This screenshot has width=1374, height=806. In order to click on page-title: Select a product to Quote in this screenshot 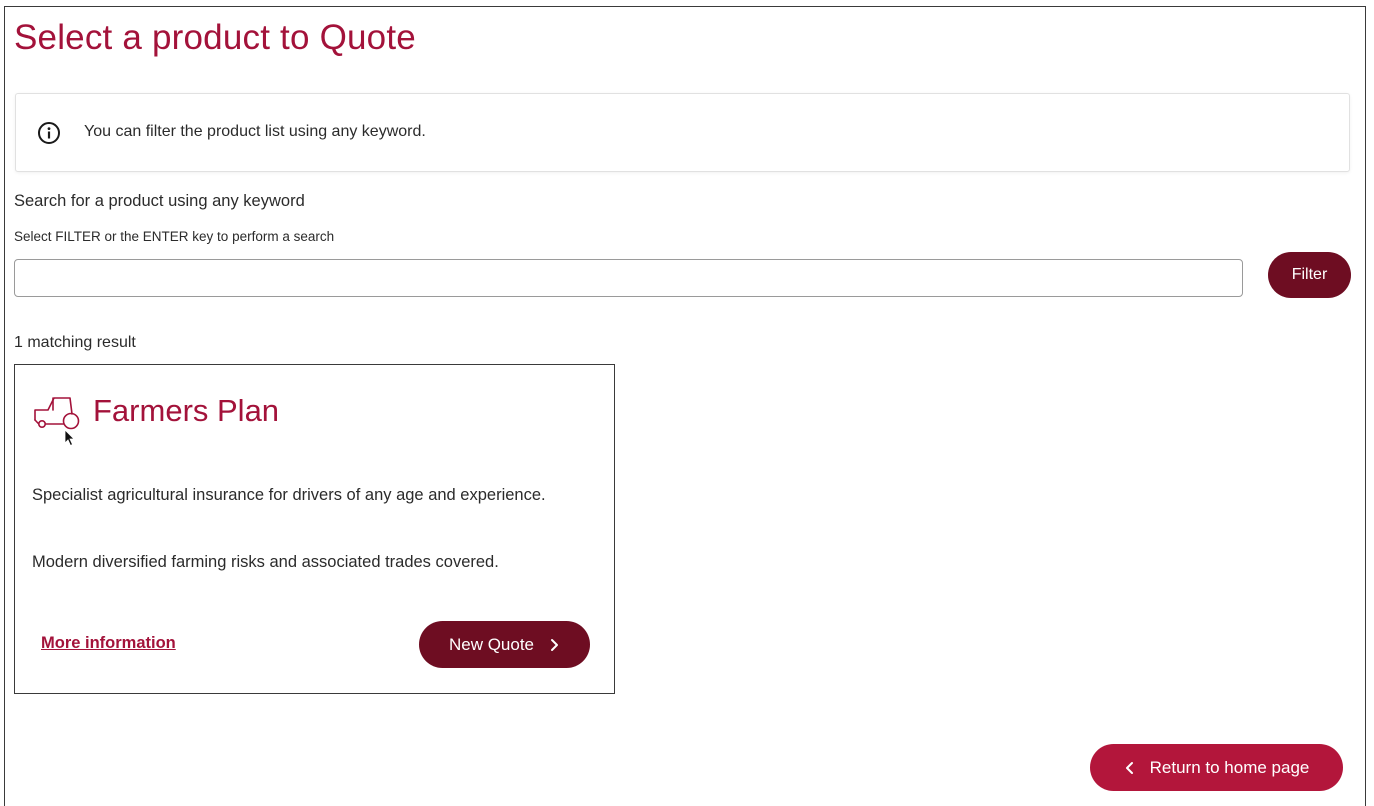, I will do `click(215, 37)`.